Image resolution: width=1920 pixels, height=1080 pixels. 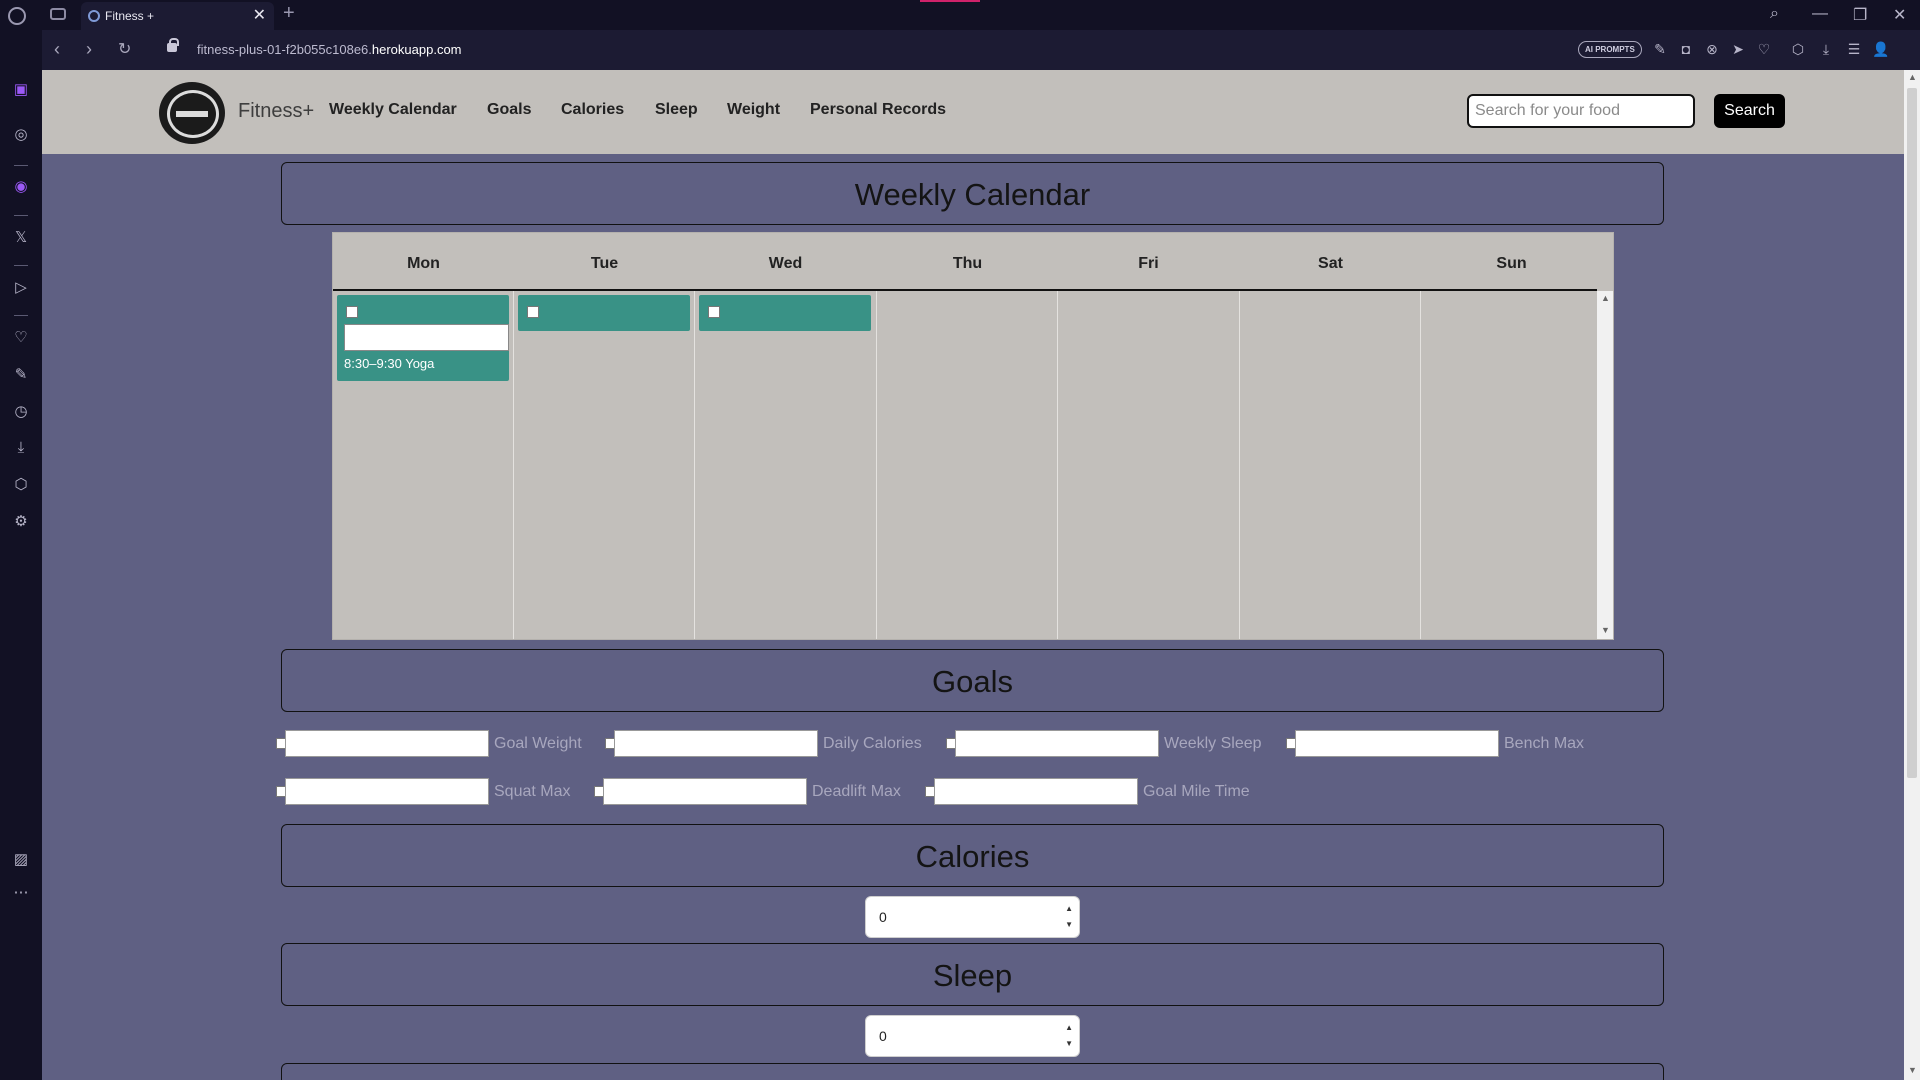 I want to click on event-tue, so click(x=604, y=313).